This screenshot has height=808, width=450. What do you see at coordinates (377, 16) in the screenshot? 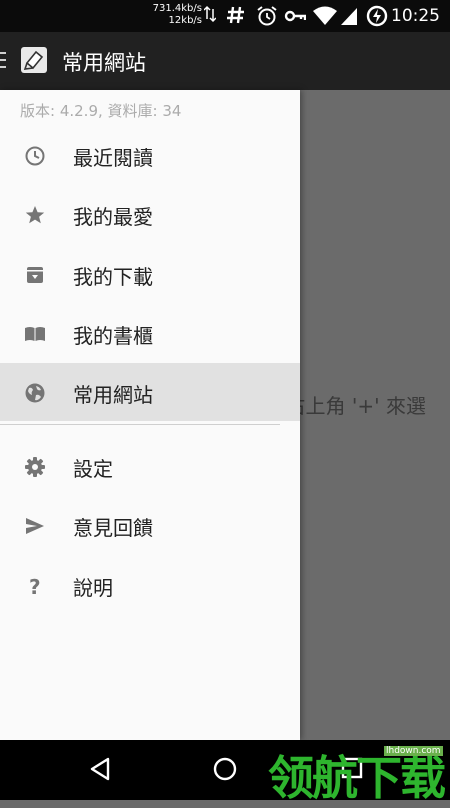
I see `battery-charging-icon` at bounding box center [377, 16].